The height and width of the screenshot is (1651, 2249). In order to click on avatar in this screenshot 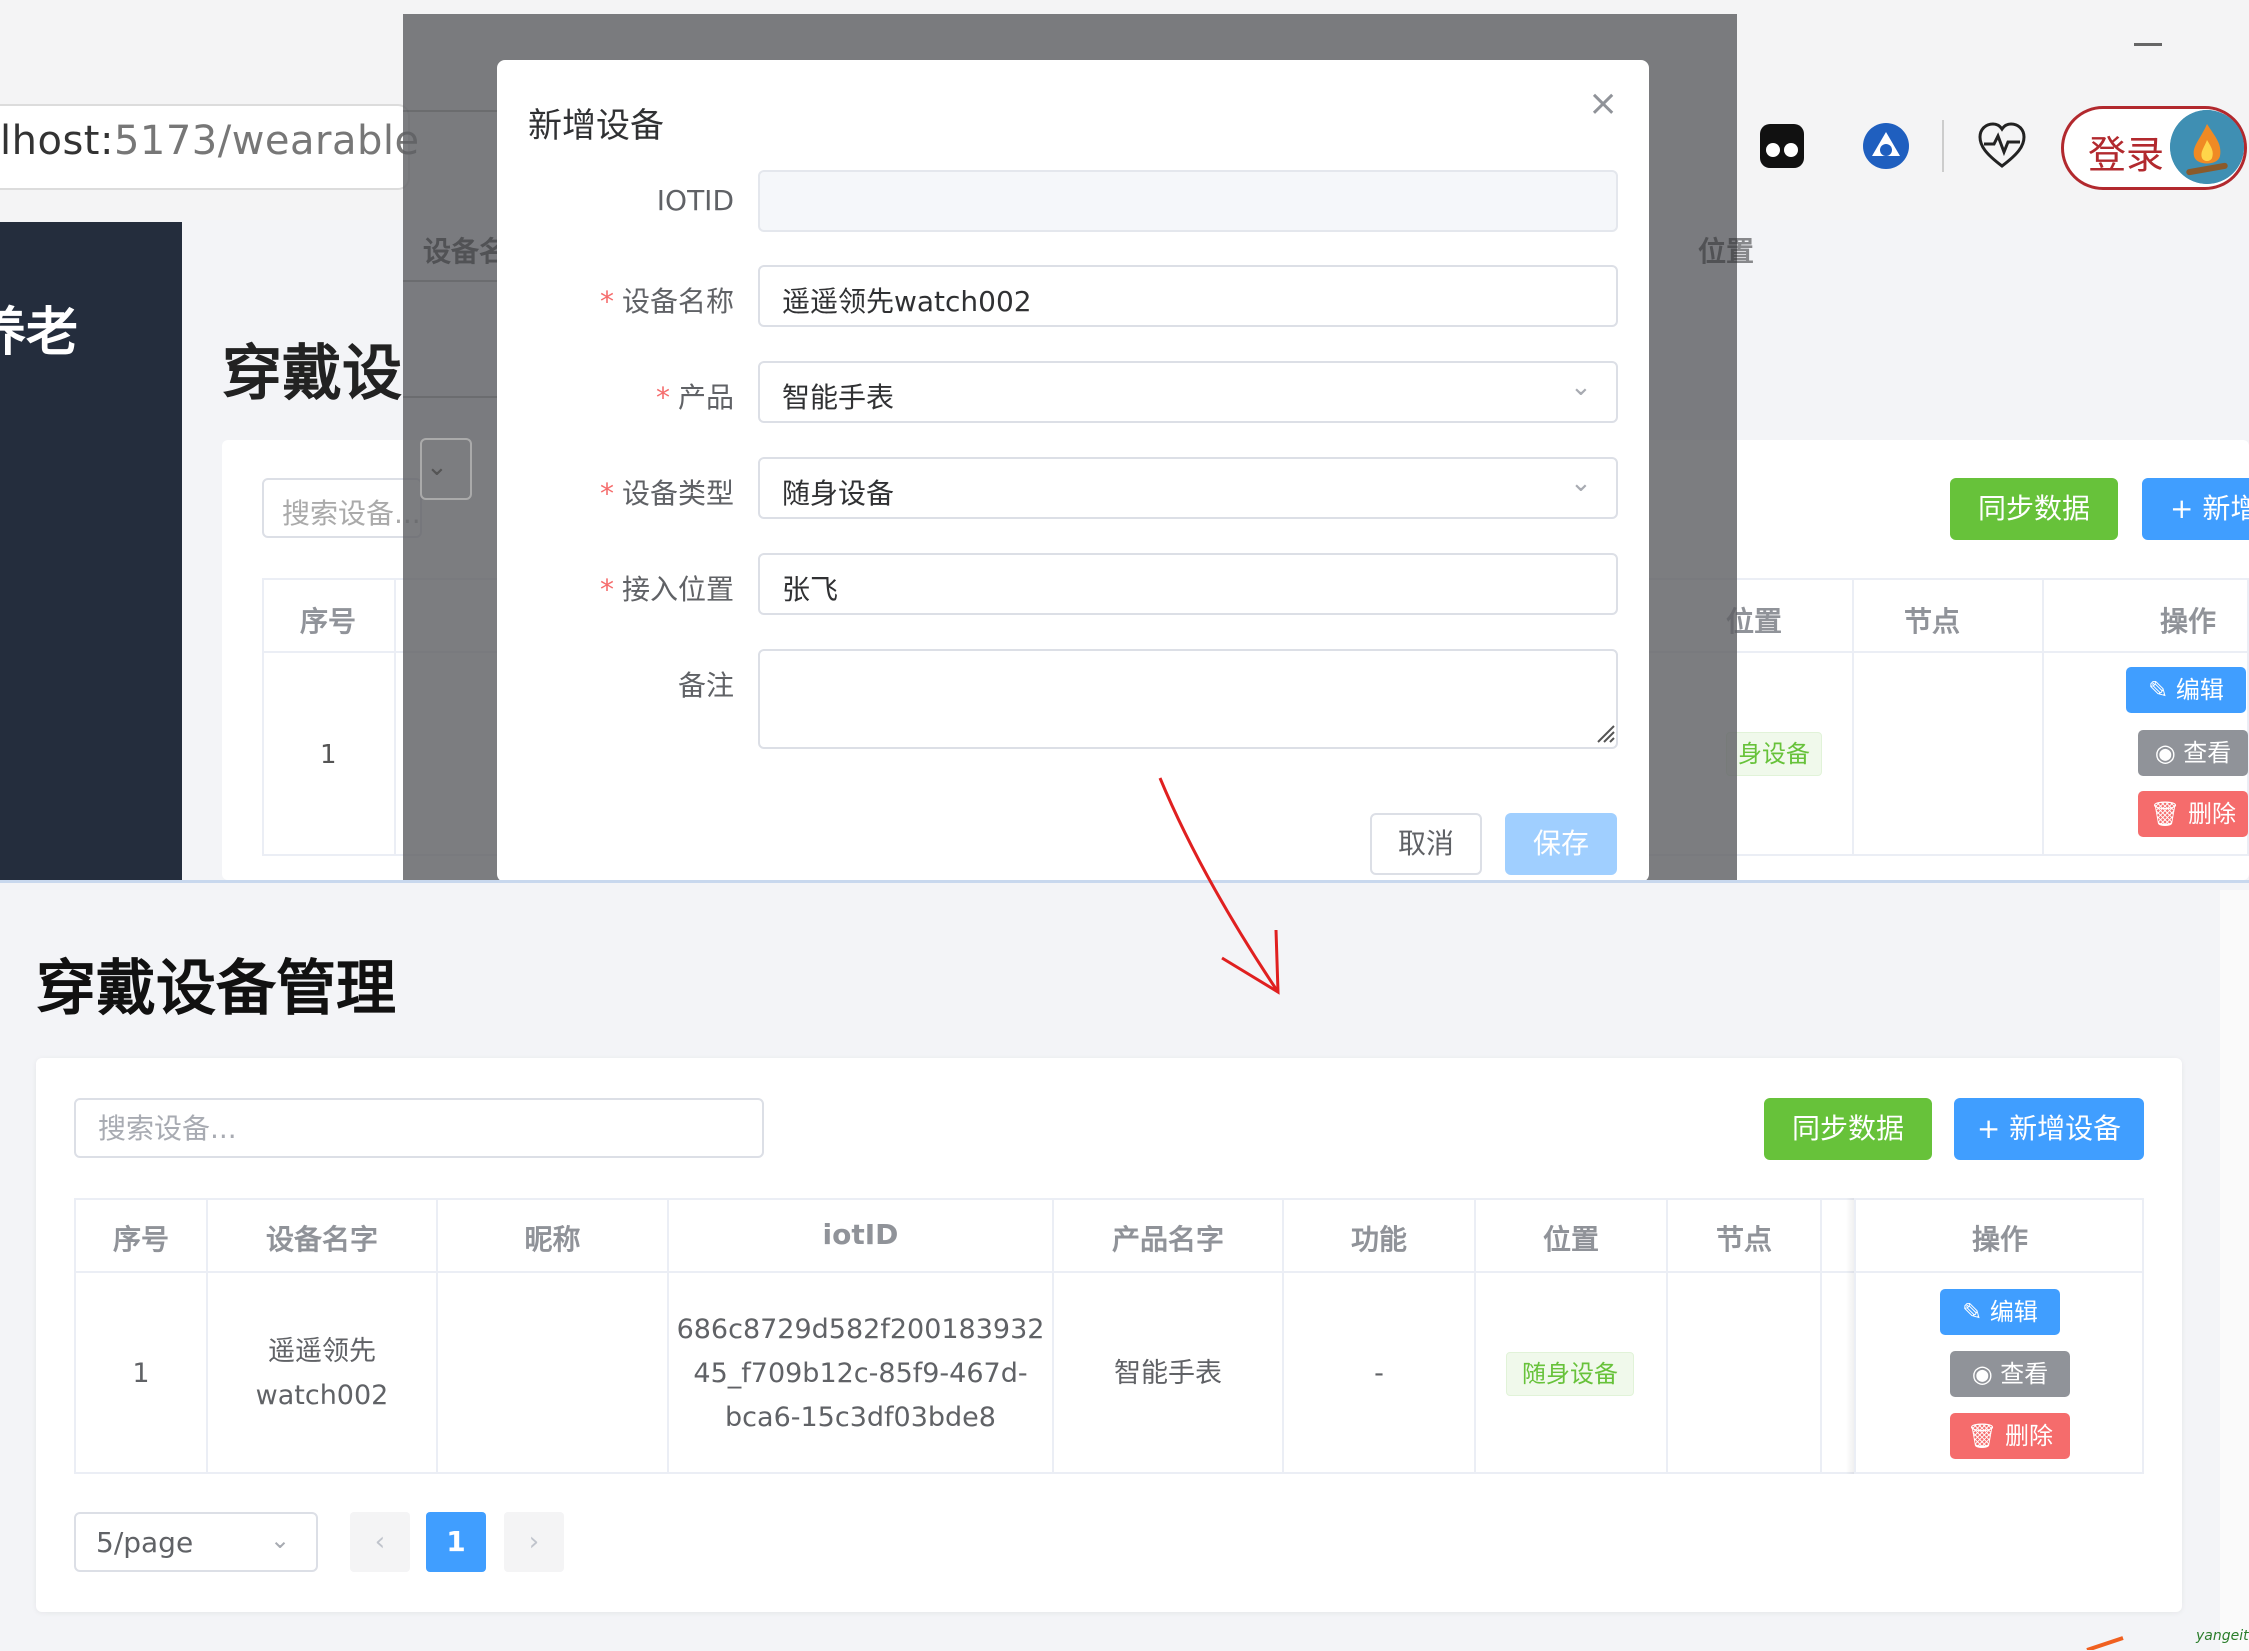, I will do `click(2207, 147)`.